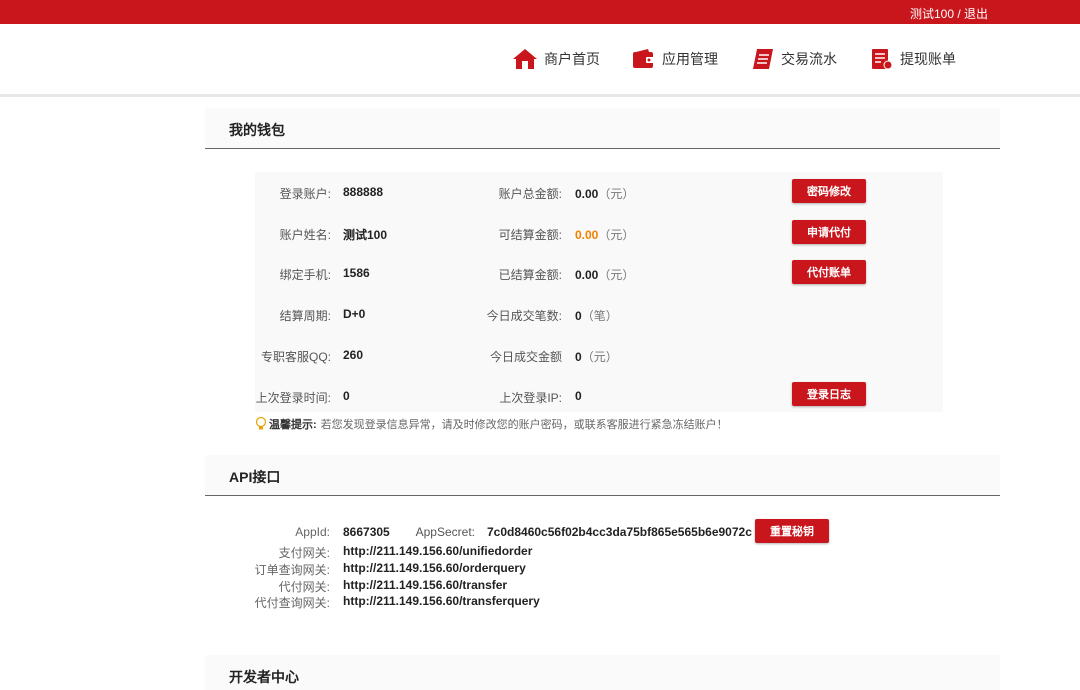 This screenshot has height=690, width=1080. What do you see at coordinates (605, 235) in the screenshot?
I see `value-settleable-amount: 0.00（元）` at bounding box center [605, 235].